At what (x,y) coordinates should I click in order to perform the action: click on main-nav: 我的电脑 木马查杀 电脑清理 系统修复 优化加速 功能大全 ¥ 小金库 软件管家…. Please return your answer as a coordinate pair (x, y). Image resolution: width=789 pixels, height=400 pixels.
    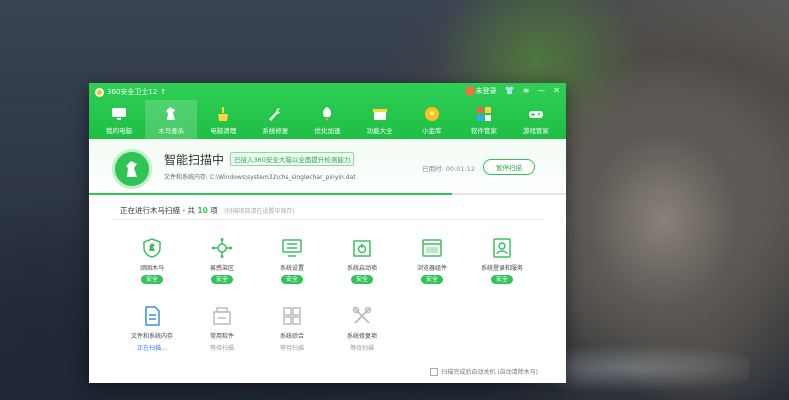
    Looking at the image, I should click on (327, 119).